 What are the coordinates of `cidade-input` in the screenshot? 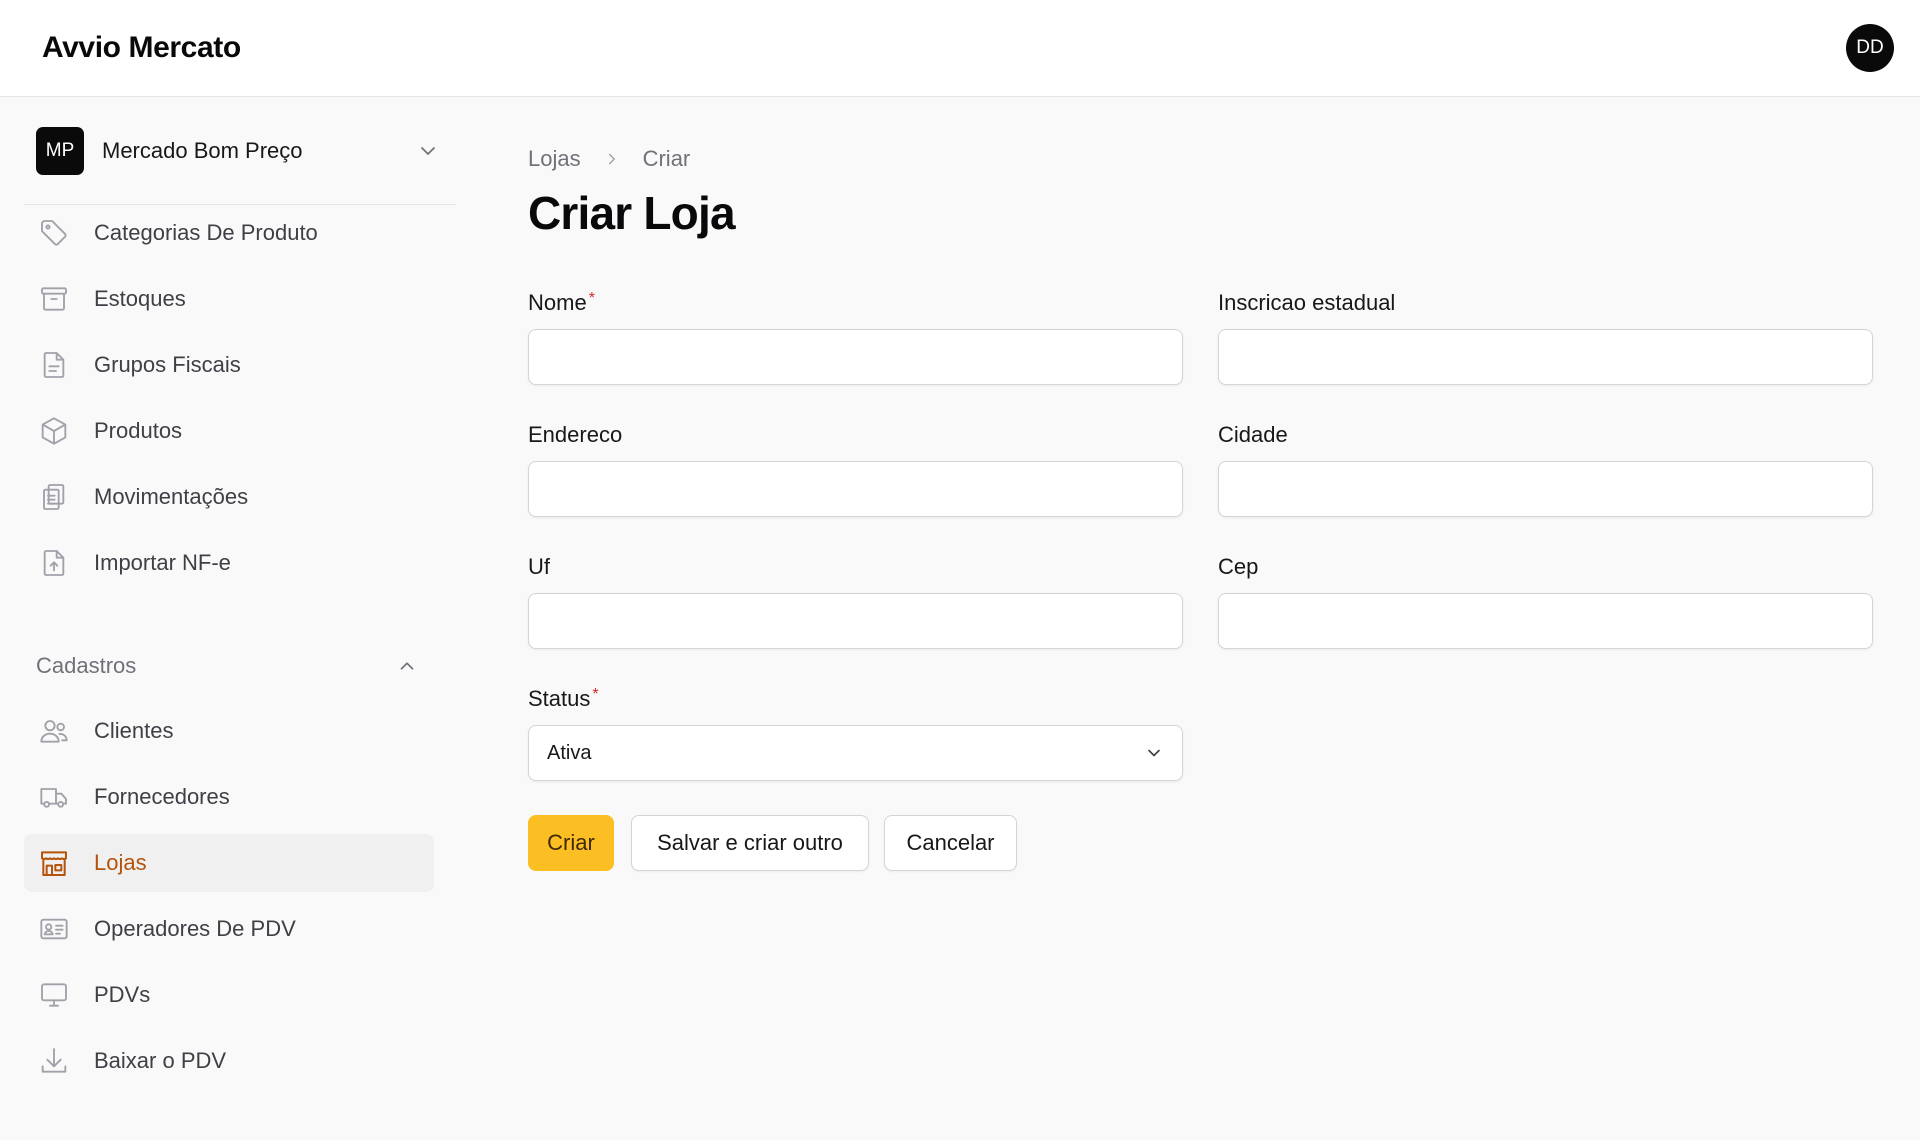 It's located at (1545, 489).